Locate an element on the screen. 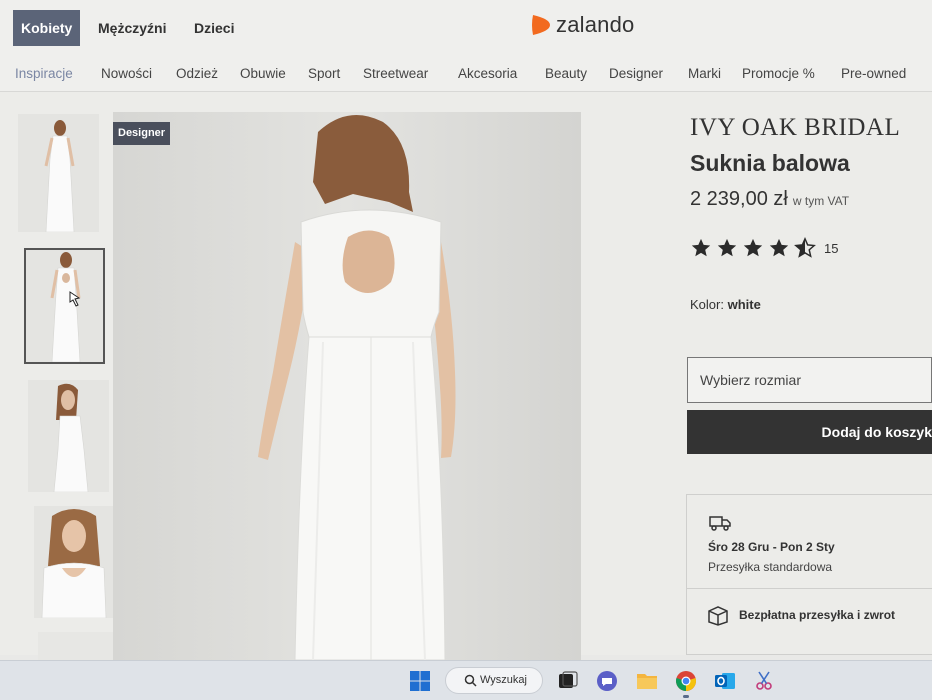 This screenshot has height=700, width=932. box-return-icon is located at coordinates (718, 616).